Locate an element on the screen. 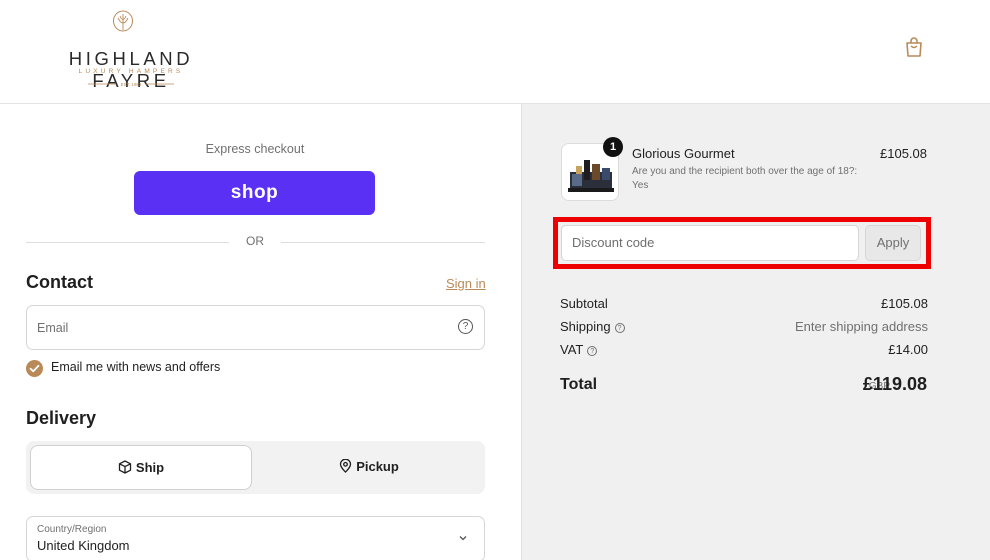 This screenshot has width=990, height=560. divider-left is located at coordinates (127, 242).